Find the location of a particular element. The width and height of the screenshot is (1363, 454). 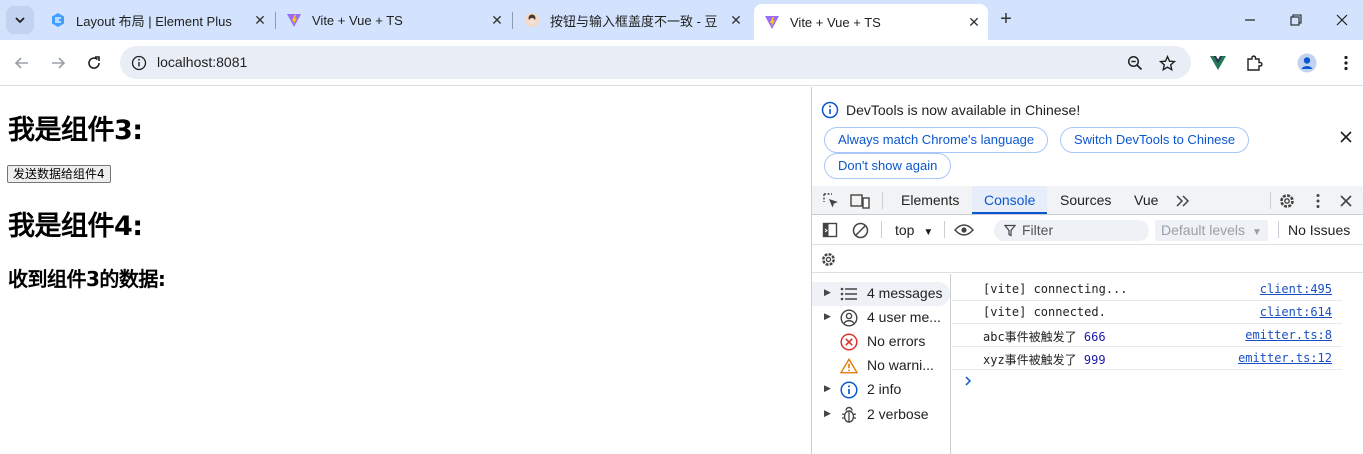

back-button is located at coordinates (22, 63).